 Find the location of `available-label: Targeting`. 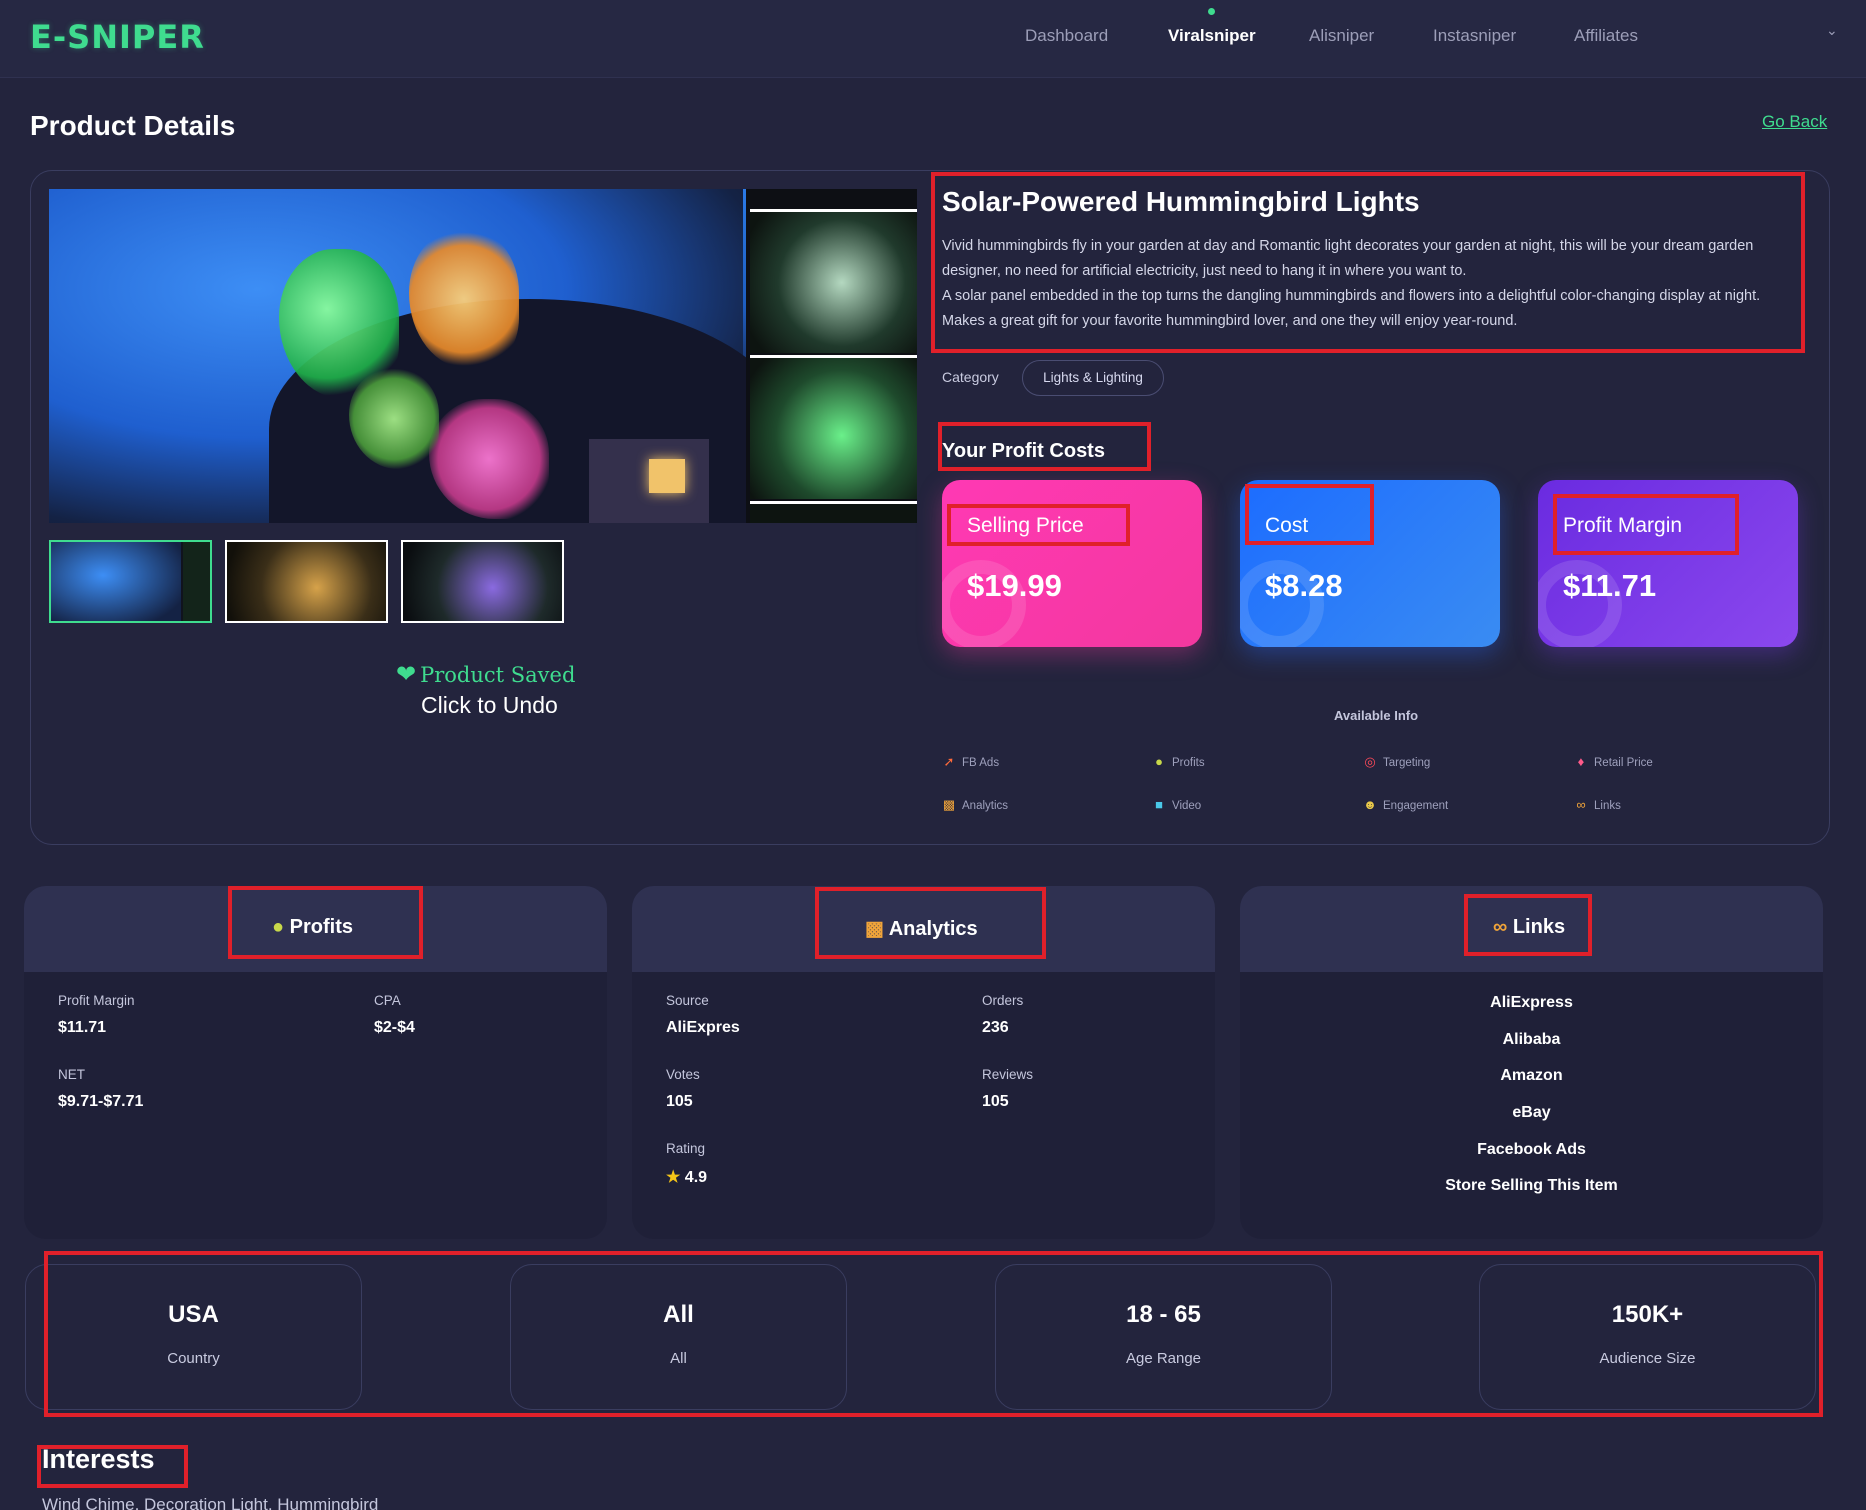

available-label: Targeting is located at coordinates (1407, 763).